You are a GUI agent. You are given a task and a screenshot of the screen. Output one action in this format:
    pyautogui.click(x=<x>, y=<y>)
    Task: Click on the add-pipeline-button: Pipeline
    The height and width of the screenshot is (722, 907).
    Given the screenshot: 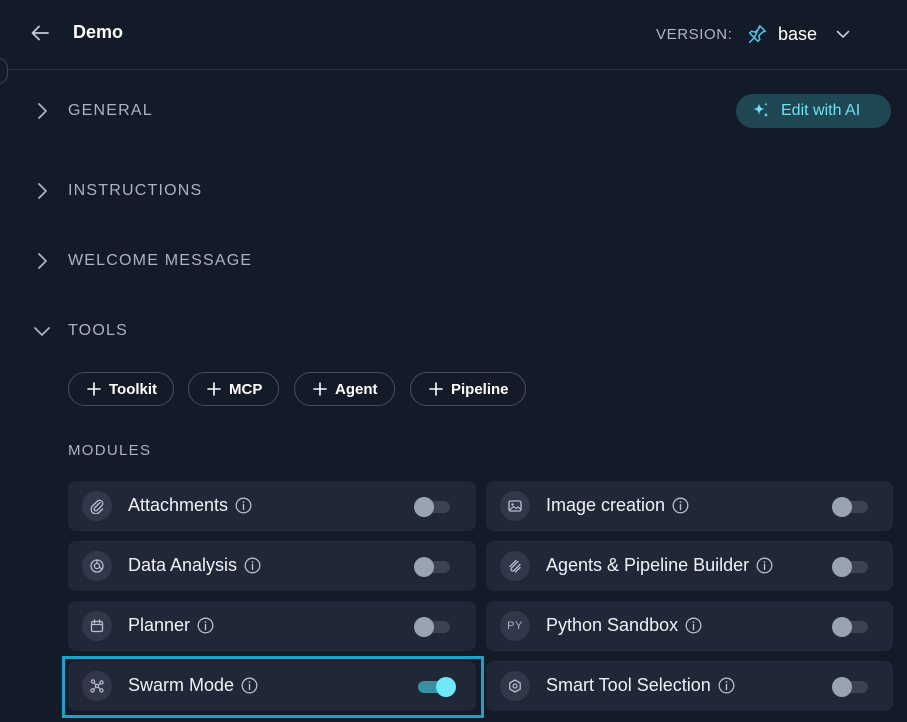 What is the action you would take?
    pyautogui.click(x=468, y=389)
    